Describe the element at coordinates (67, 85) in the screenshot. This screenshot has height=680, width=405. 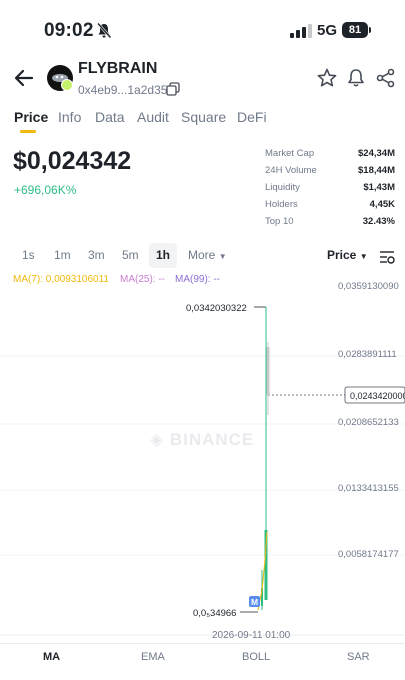
I see `chain-badge-icon` at that location.